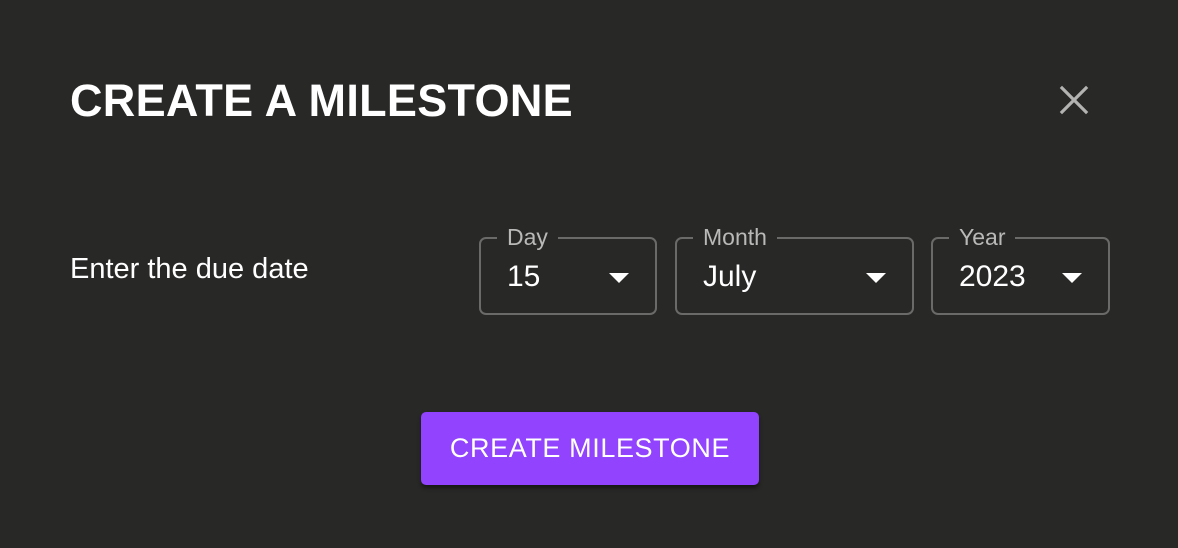  I want to click on month-select-legend: Month, so click(735, 237).